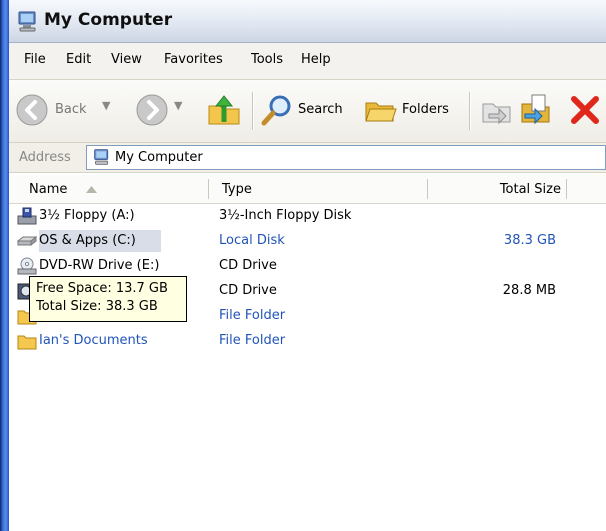 Image resolution: width=606 pixels, height=531 pixels. I want to click on column-total-size-label: Total Size, so click(530, 189).